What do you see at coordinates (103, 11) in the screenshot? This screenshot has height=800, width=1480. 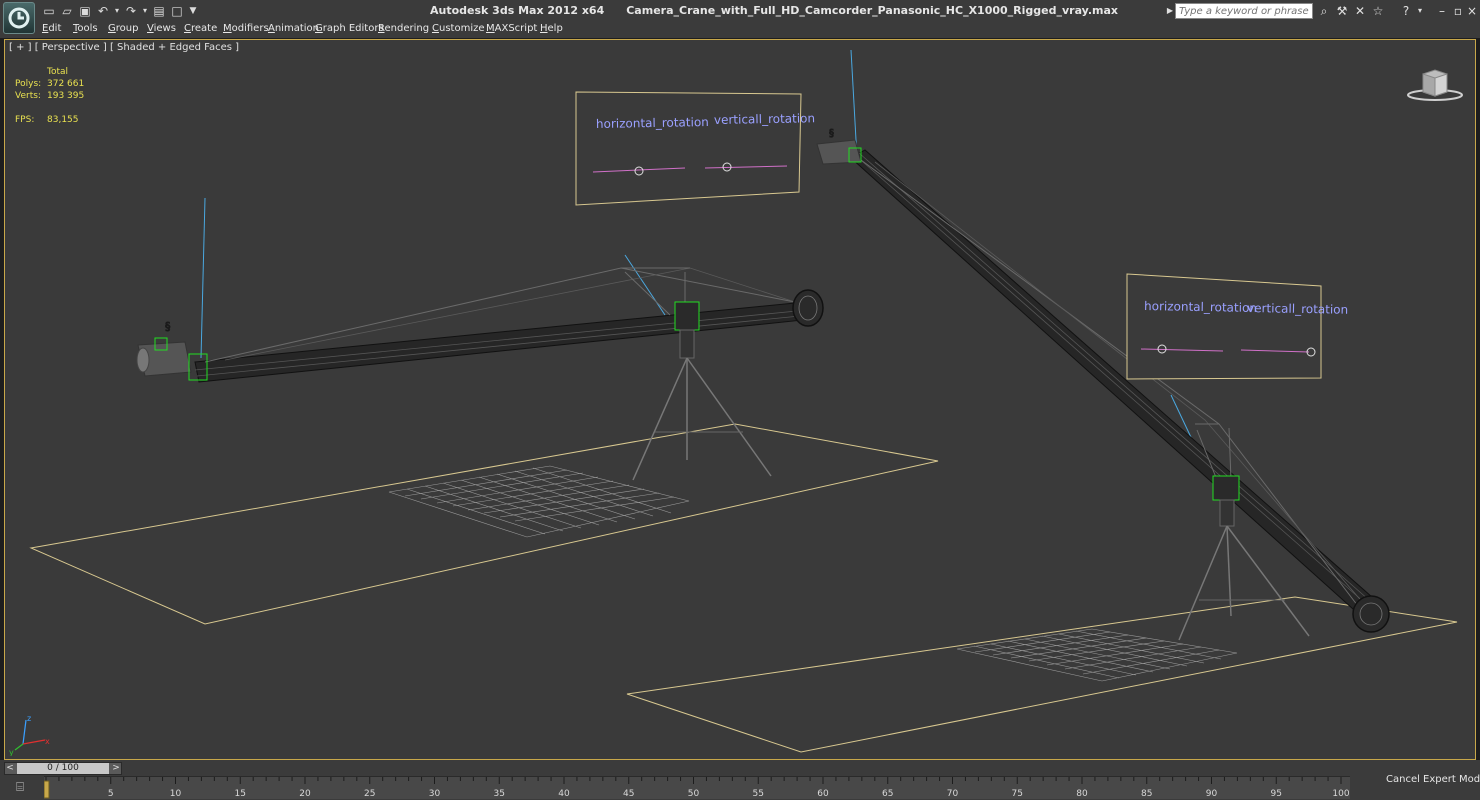 I see `undo-icon: ↶` at bounding box center [103, 11].